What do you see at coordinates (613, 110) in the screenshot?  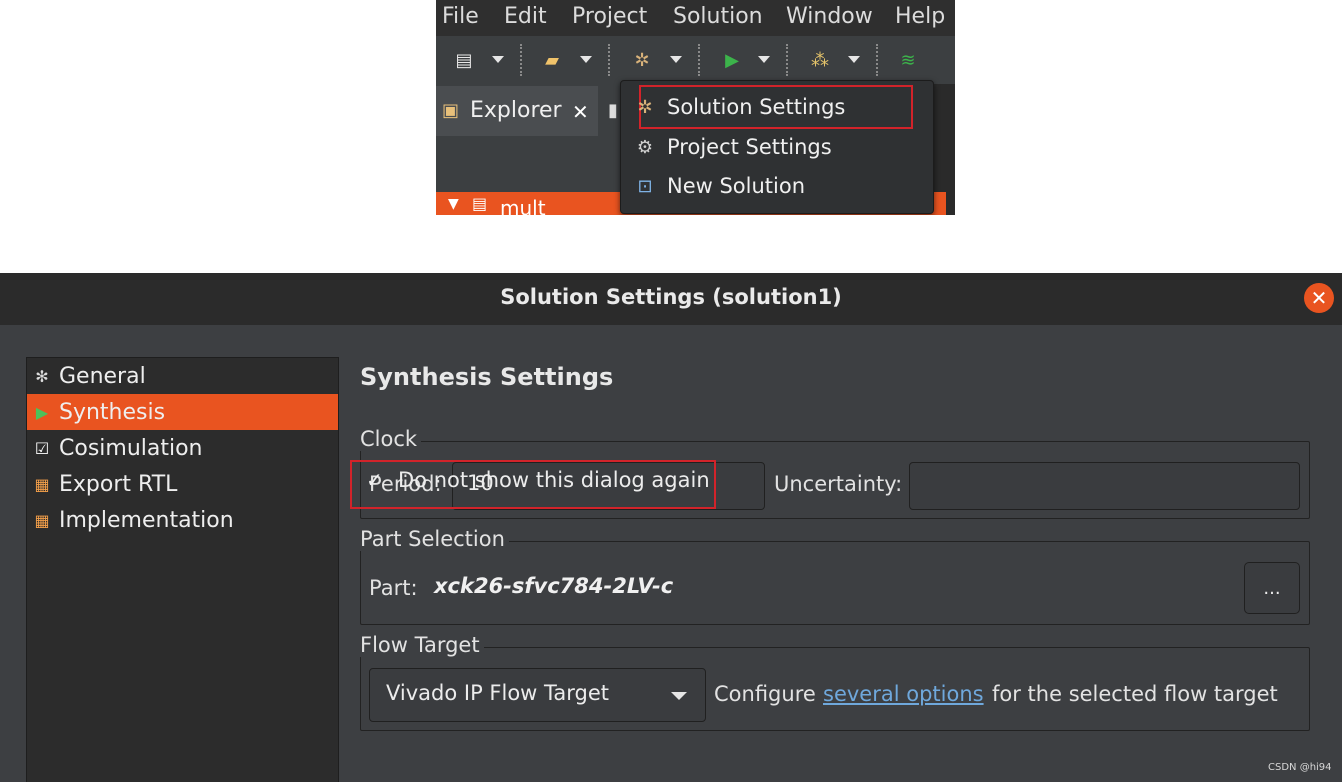 I see `module-tab-icon: ▮` at bounding box center [613, 110].